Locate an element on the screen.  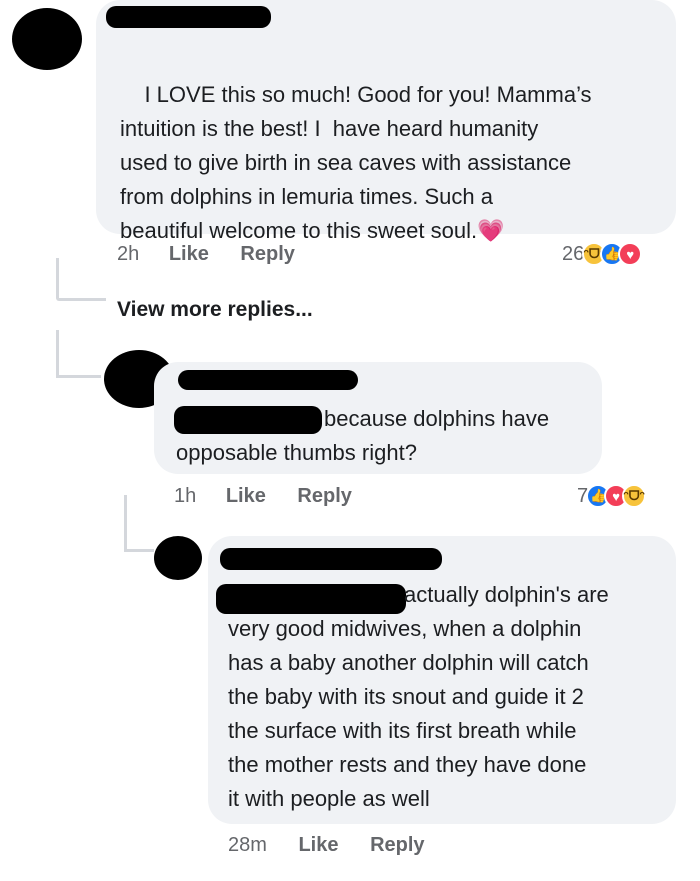
timestamp: 28m is located at coordinates (247, 845).